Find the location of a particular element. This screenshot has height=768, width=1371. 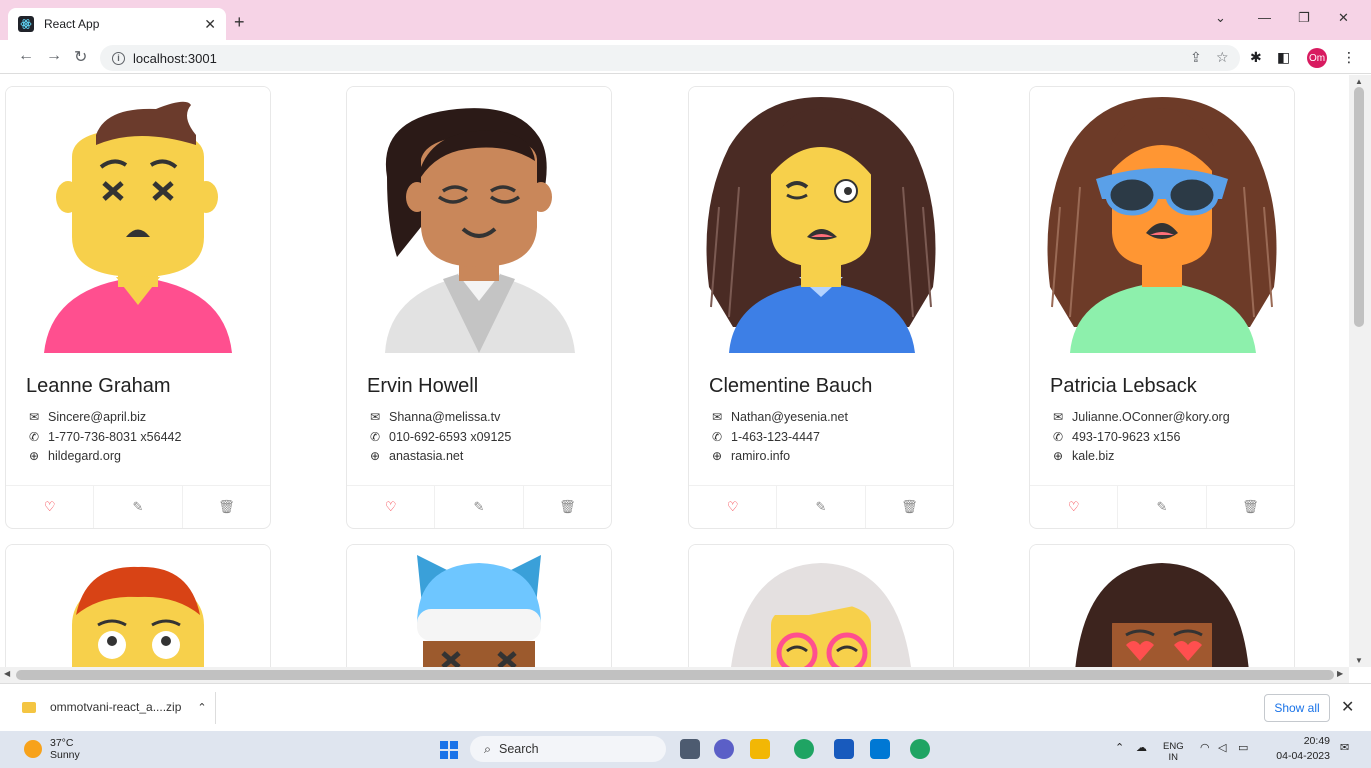

website-row: ⊕ kale.biz is located at coordinates (1082, 456).